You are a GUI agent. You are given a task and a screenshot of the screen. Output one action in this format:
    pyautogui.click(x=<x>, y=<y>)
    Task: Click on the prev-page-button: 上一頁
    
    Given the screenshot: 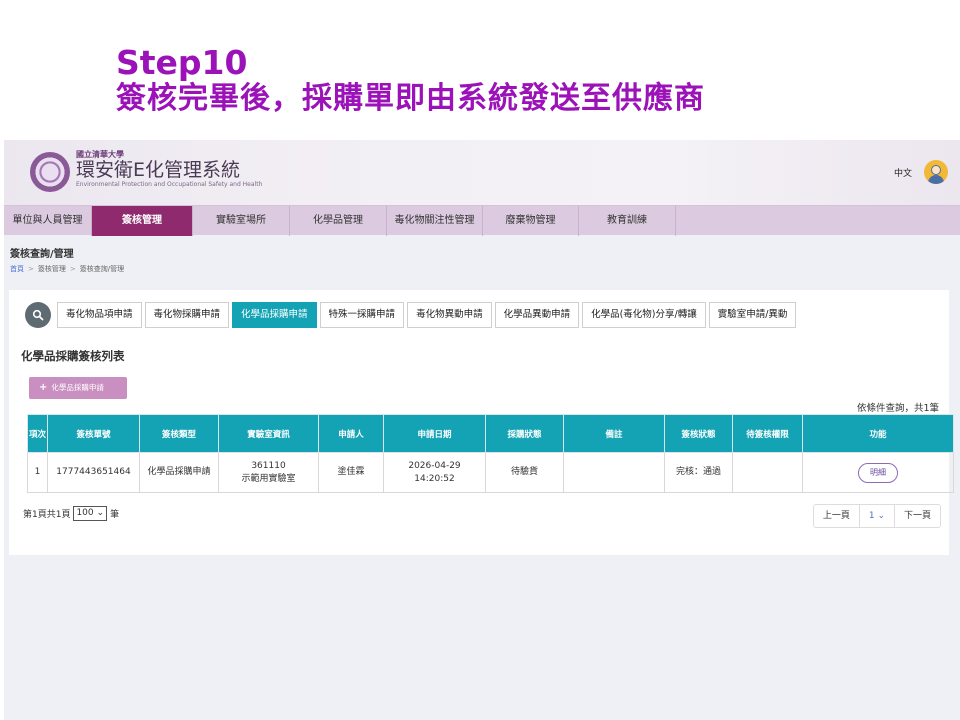 What is the action you would take?
    pyautogui.click(x=836, y=516)
    